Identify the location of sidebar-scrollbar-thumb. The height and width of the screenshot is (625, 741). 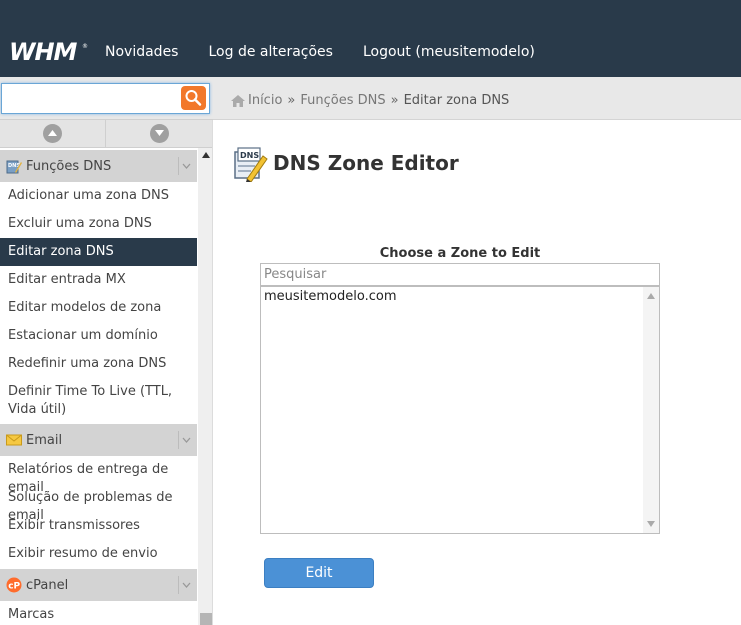
(206, 619).